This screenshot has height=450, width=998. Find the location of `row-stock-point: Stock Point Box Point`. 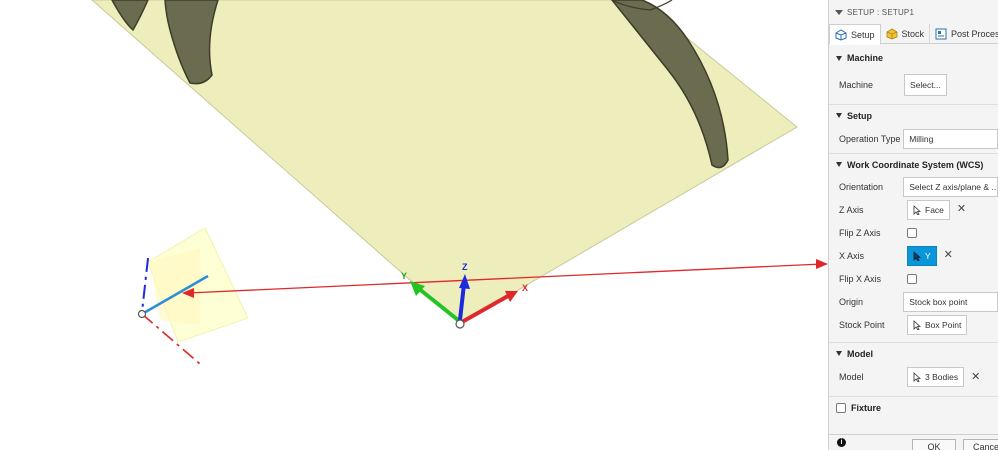

row-stock-point: Stock Point Box Point is located at coordinates (913, 324).